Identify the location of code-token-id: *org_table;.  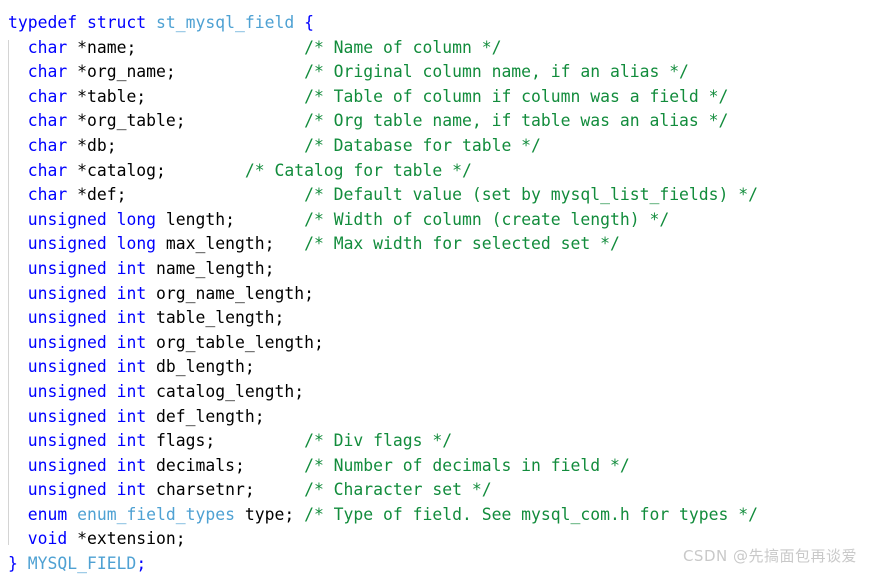
(186, 121).